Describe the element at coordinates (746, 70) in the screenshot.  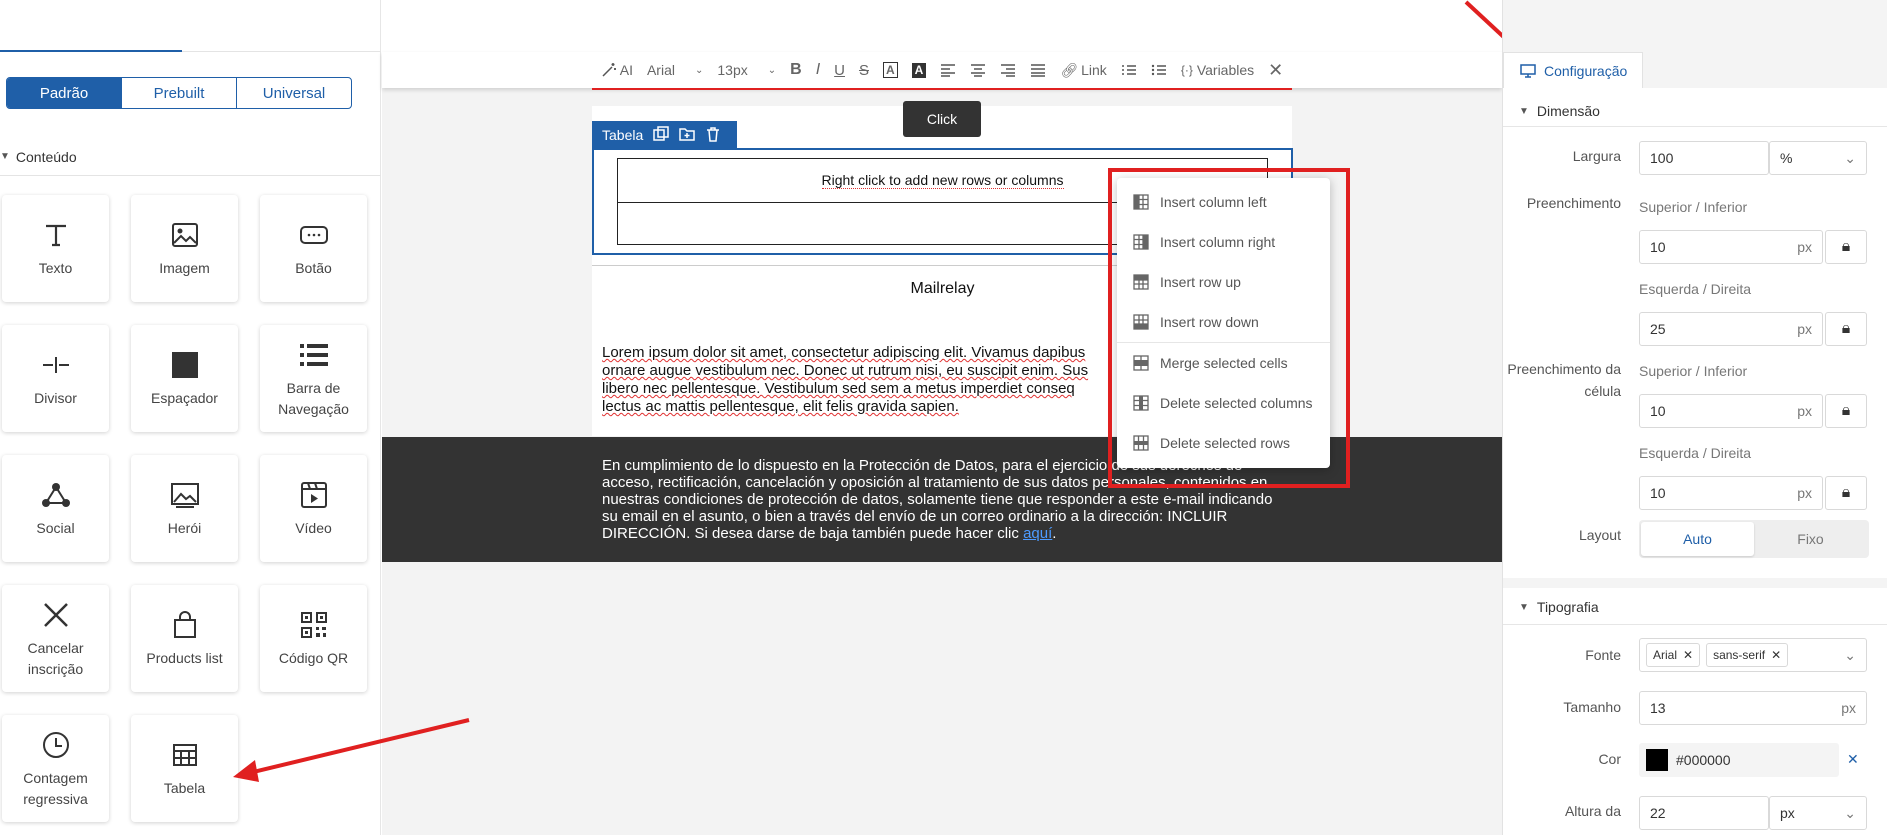
I see `font-size-select: 13px ⌄` at that location.